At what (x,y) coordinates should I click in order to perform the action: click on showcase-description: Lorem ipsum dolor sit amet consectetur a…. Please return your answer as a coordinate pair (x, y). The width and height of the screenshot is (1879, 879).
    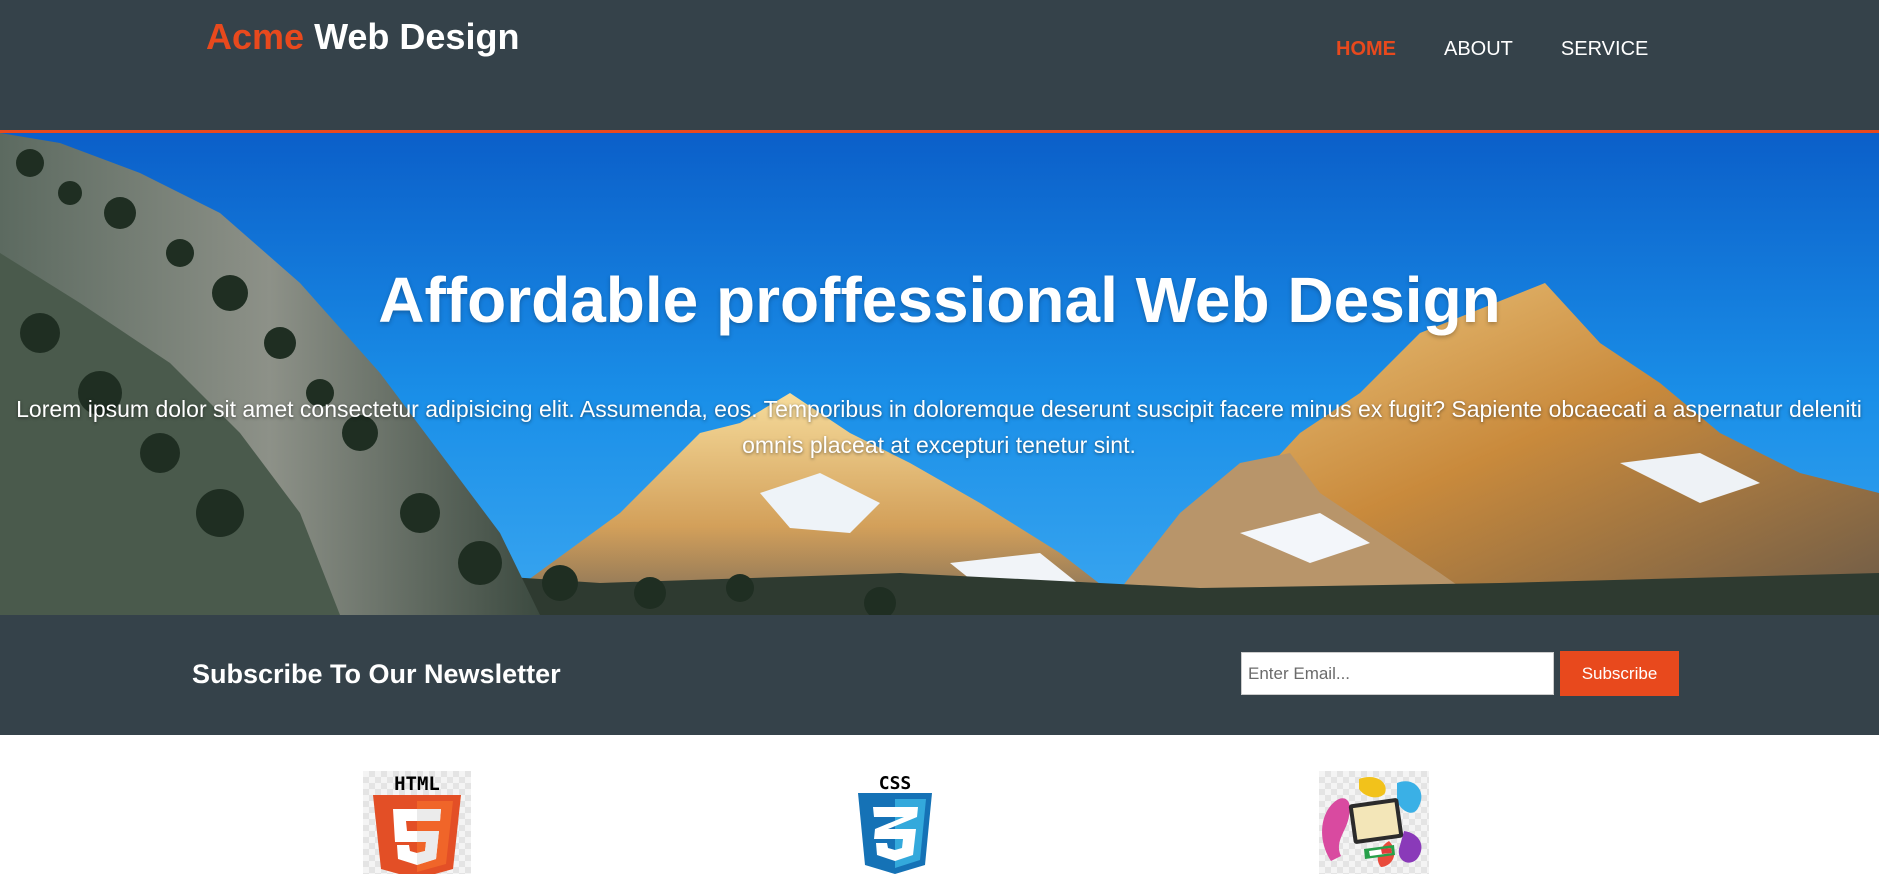
    Looking at the image, I should click on (939, 427).